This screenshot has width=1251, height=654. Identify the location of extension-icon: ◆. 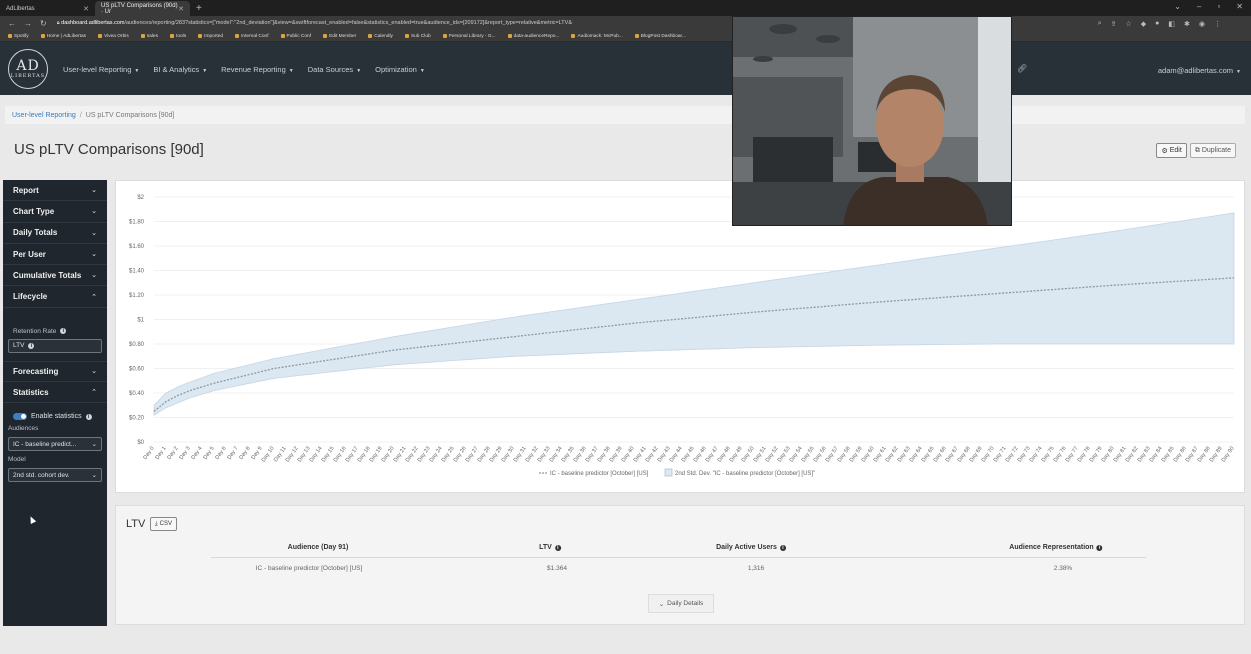
(1143, 24).